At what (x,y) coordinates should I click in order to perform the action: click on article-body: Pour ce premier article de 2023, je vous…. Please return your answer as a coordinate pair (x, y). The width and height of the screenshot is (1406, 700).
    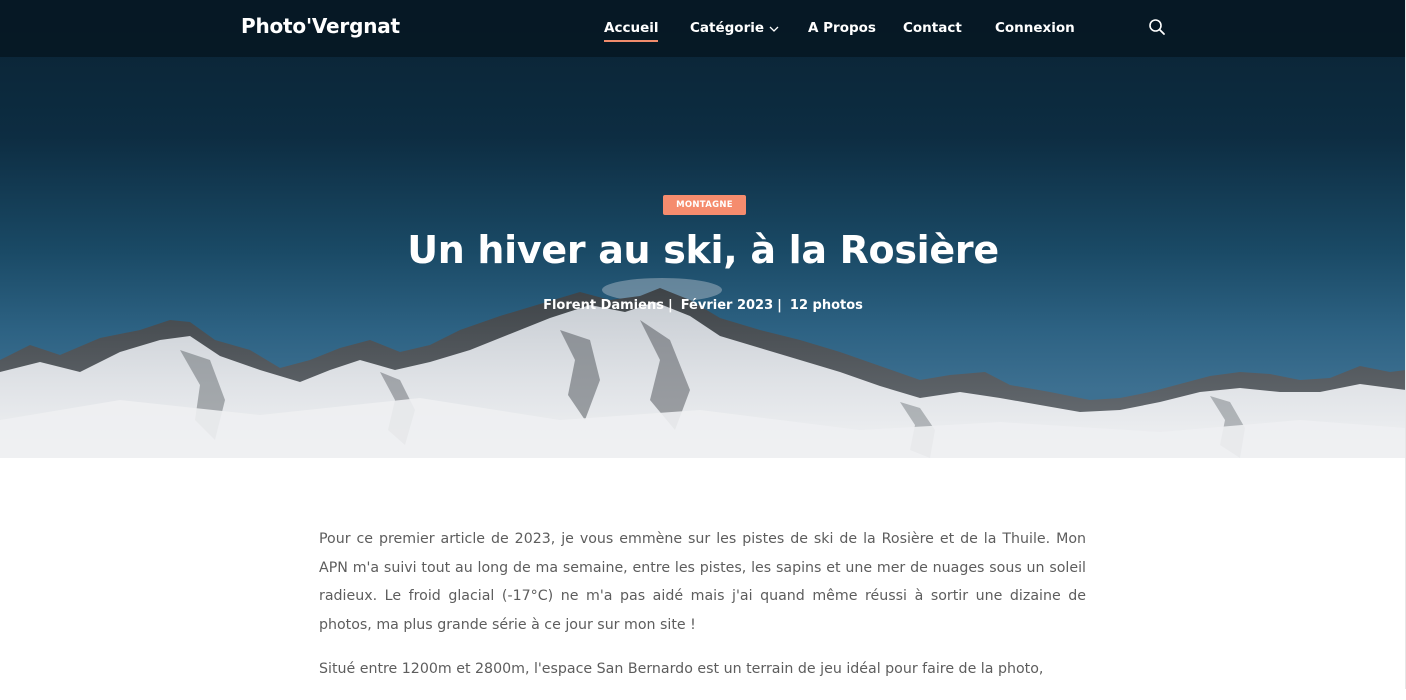
    Looking at the image, I should click on (702, 612).